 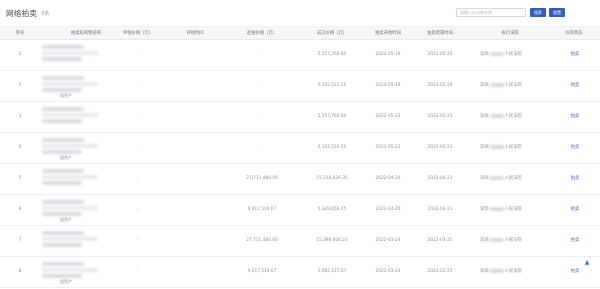 What do you see at coordinates (388, 147) in the screenshot?
I see `auction-start-time: 2022-05-22` at bounding box center [388, 147].